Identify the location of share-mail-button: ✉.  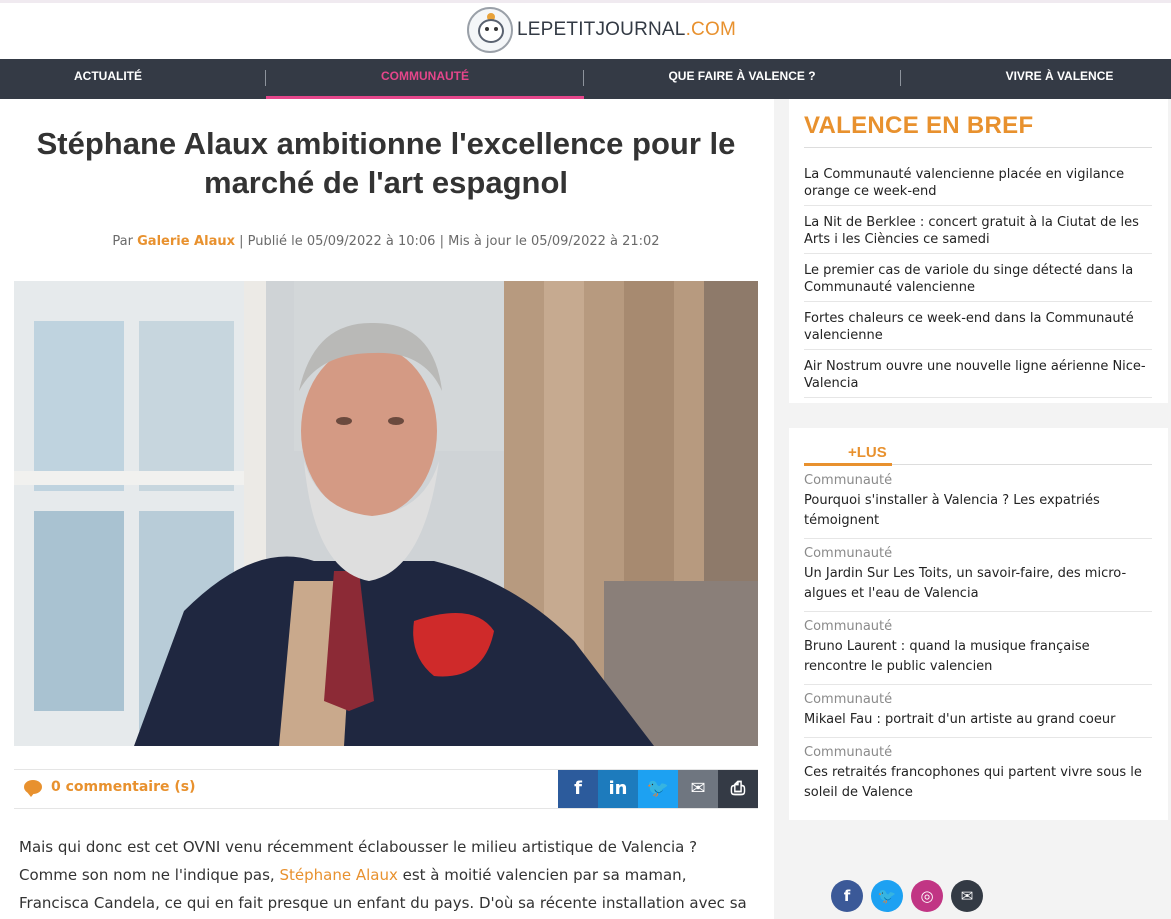
(698, 789).